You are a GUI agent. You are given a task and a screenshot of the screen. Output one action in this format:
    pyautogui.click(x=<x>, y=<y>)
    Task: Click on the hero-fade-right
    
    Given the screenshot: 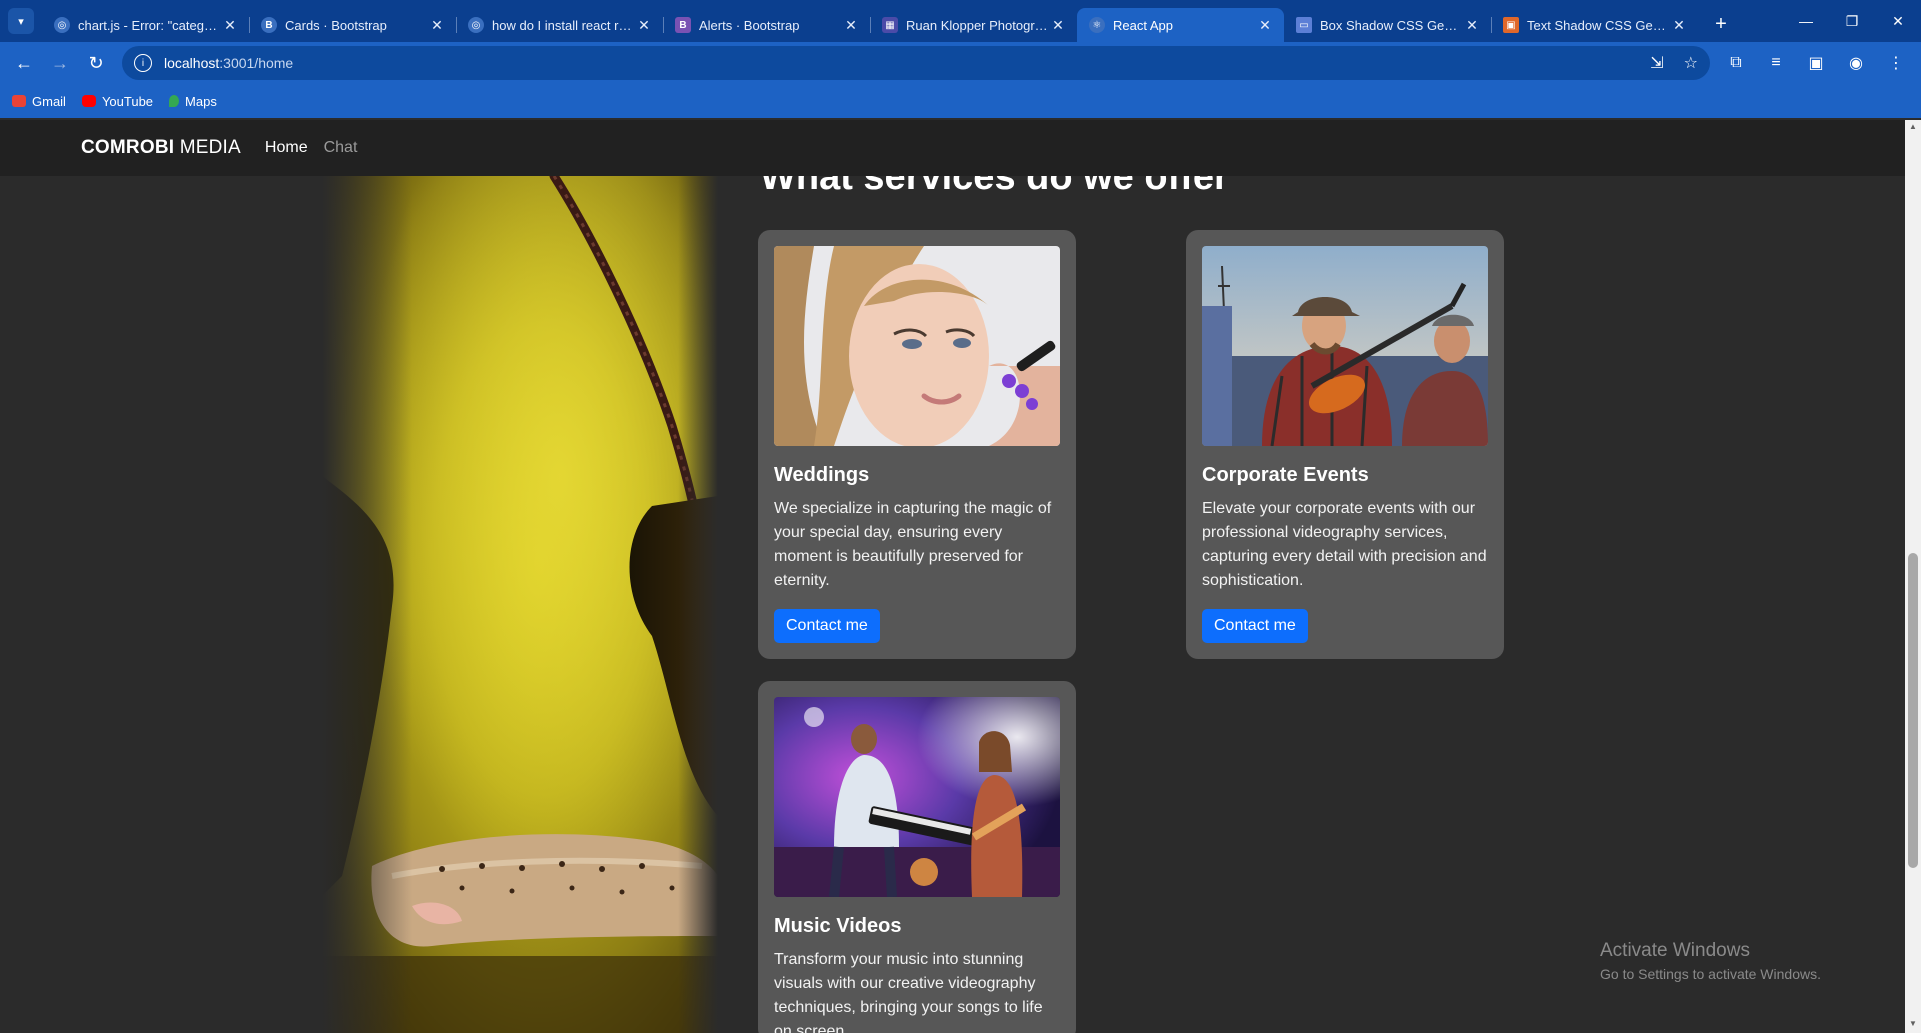 What is the action you would take?
    pyautogui.click(x=698, y=604)
    